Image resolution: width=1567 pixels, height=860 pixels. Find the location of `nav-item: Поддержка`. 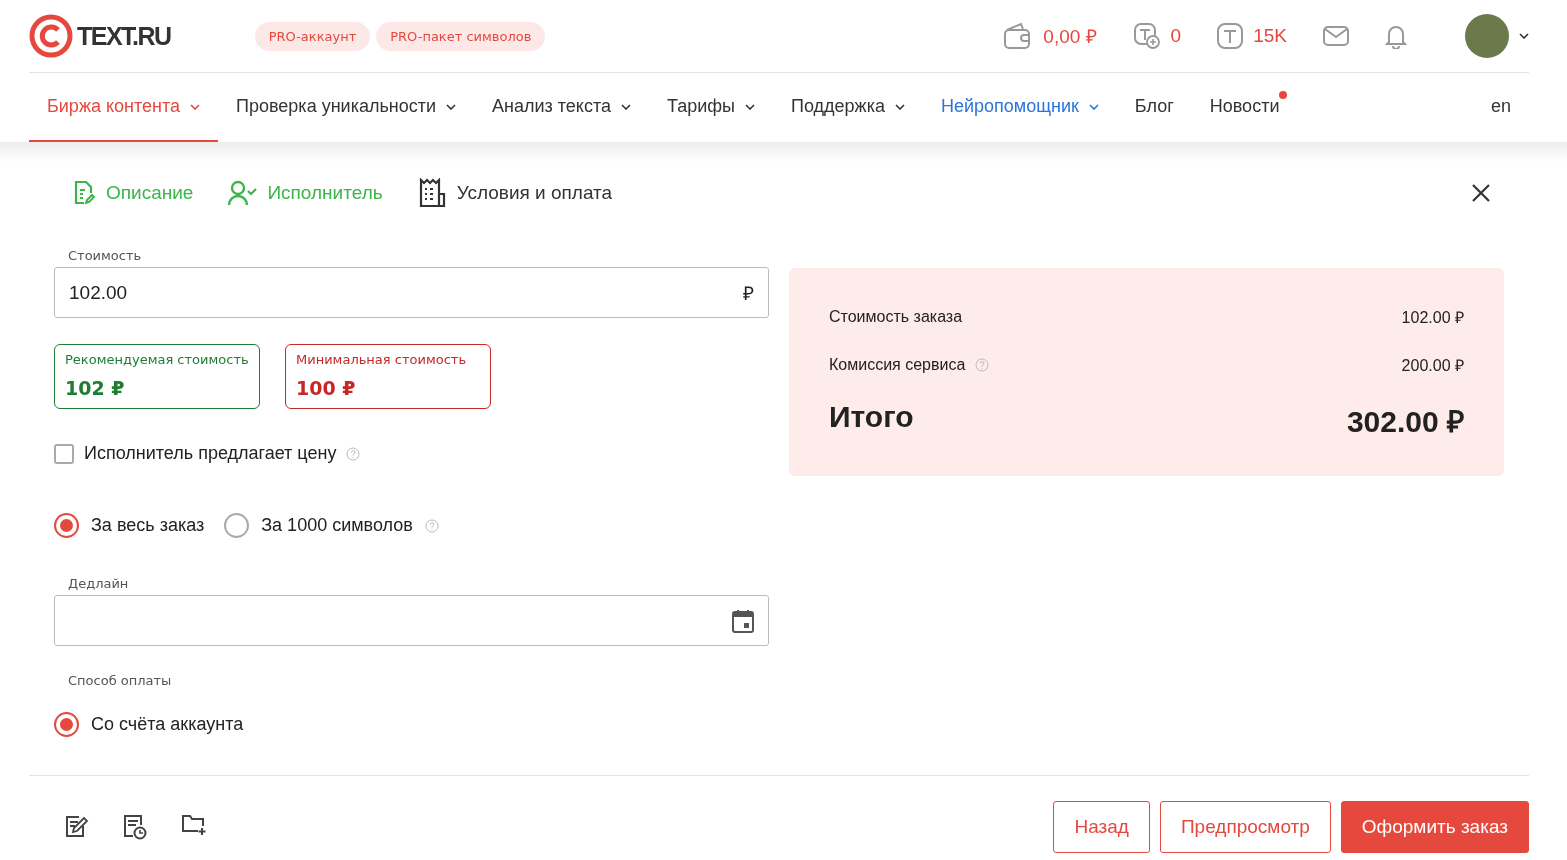

nav-item: Поддержка is located at coordinates (848, 107).